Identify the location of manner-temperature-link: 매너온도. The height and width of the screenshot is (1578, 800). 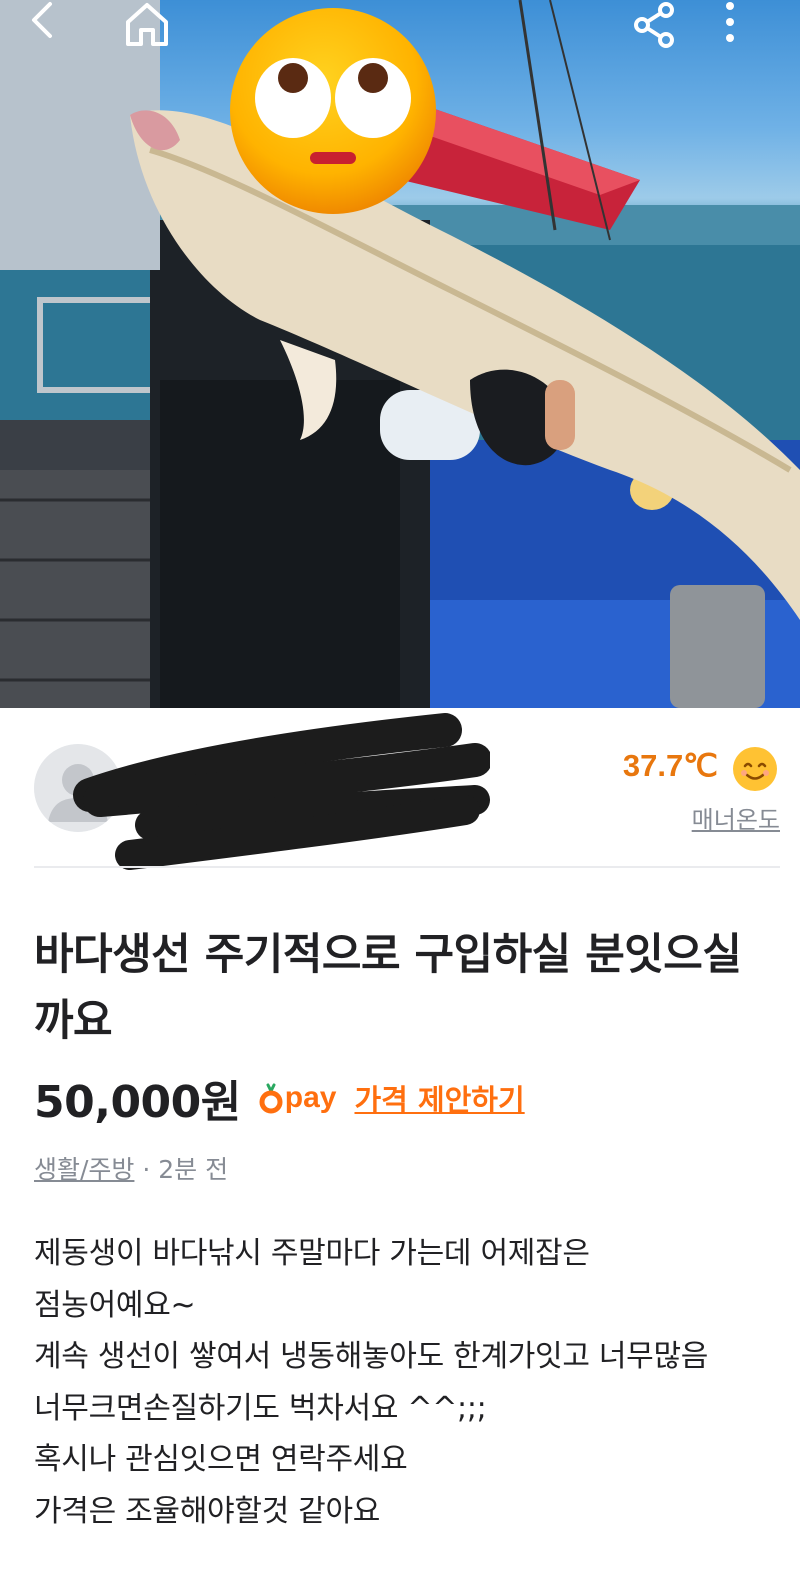
(736, 817).